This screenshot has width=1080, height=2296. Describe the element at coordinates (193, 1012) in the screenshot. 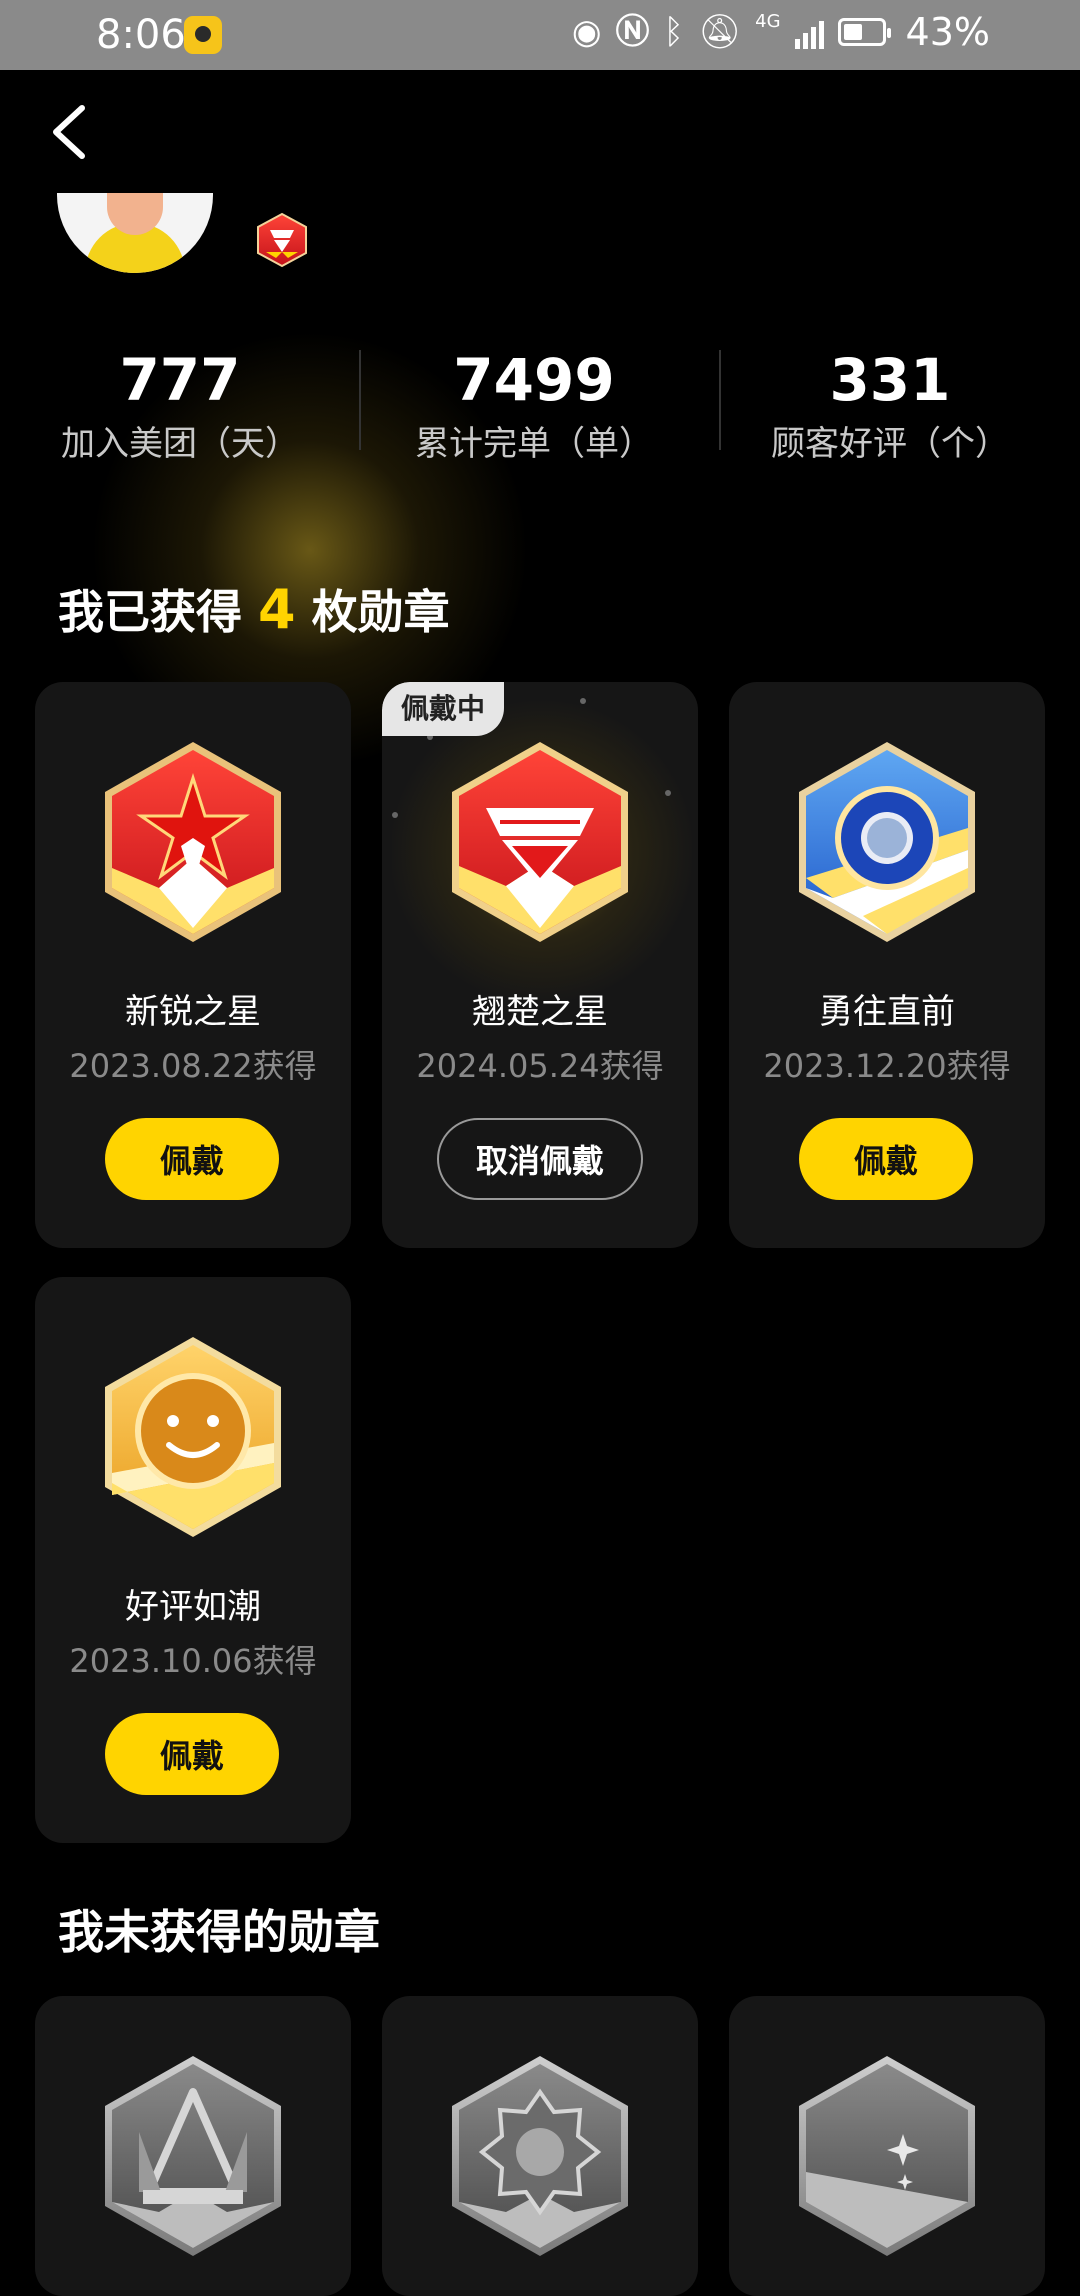

I see `badge-name: 新锐之星` at that location.